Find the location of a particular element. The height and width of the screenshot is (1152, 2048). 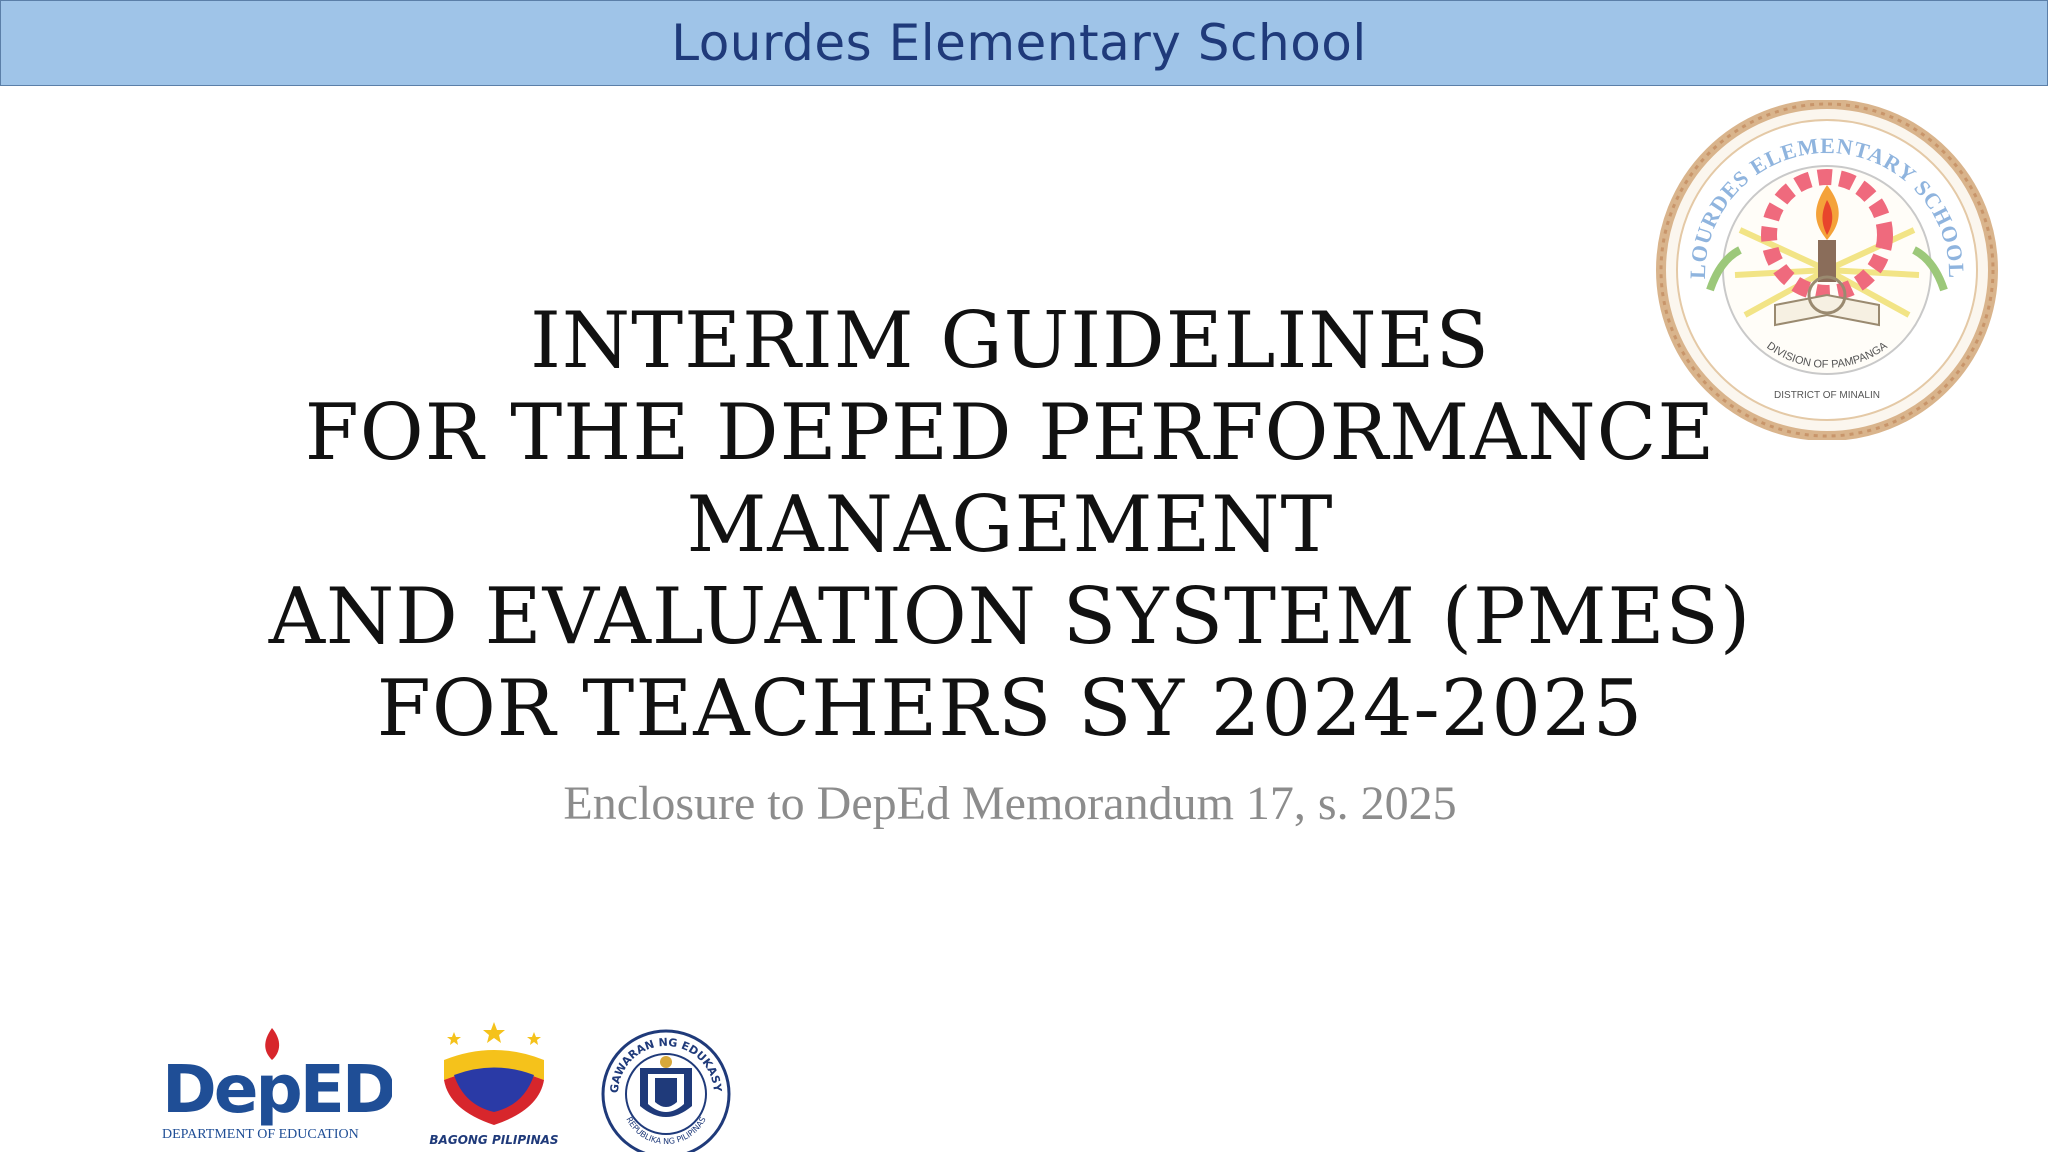

title-line: MANAGEMENT is located at coordinates (1010, 525).